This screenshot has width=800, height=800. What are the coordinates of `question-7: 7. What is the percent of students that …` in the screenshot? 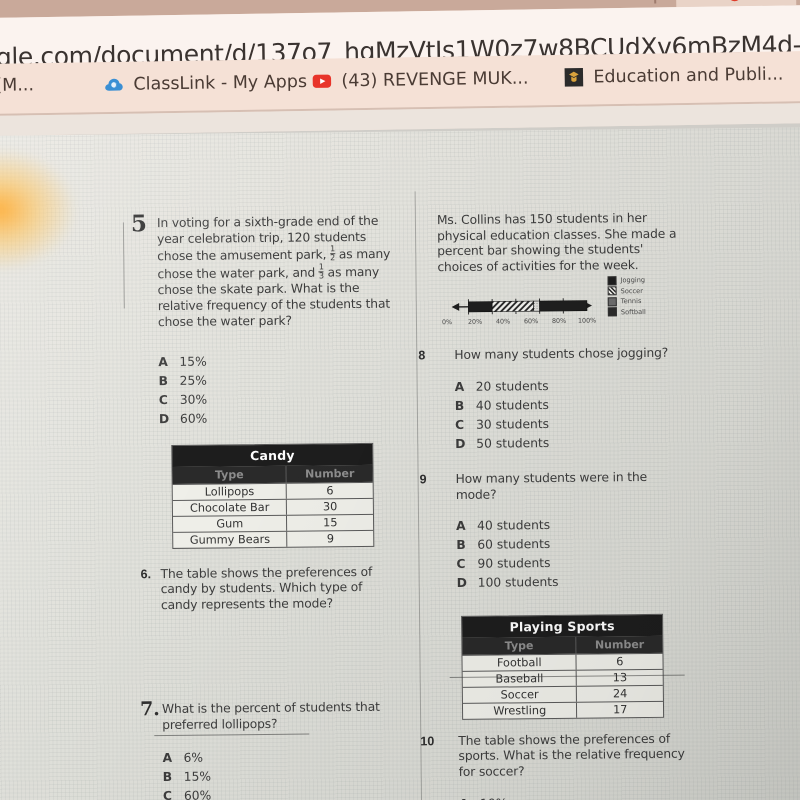 It's located at (271, 749).